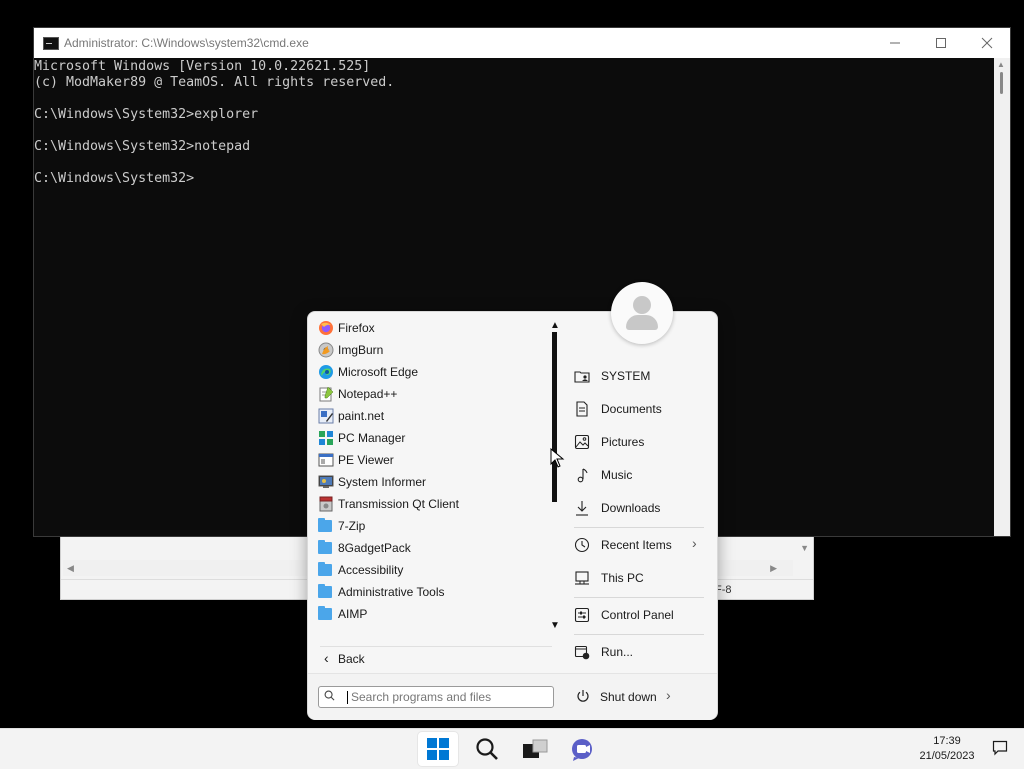 The width and height of the screenshot is (1024, 769). Describe the element at coordinates (347, 697) in the screenshot. I see `text-caret` at that location.